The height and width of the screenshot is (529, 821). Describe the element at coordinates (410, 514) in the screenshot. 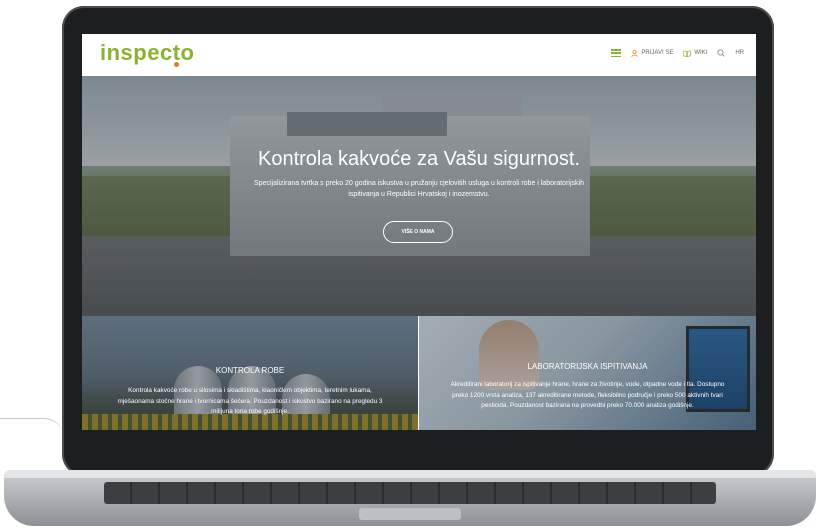

I see `trackpad` at that location.